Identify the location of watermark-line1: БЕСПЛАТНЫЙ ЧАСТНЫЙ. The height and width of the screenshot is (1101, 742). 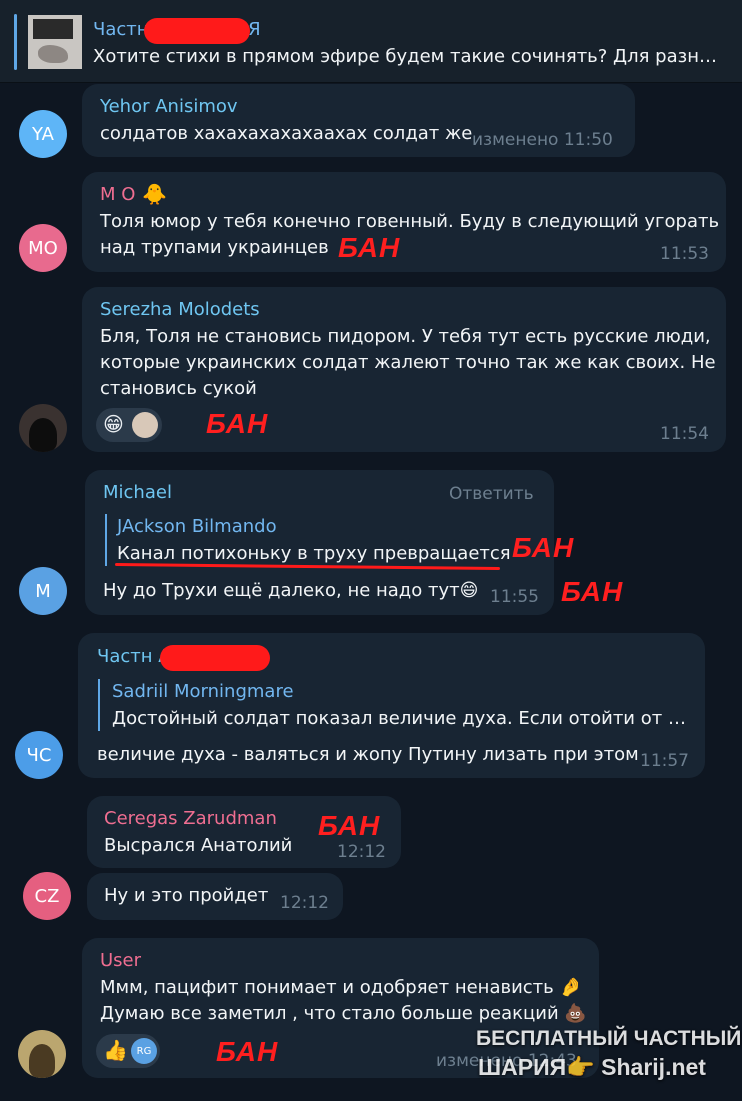
(609, 1038).